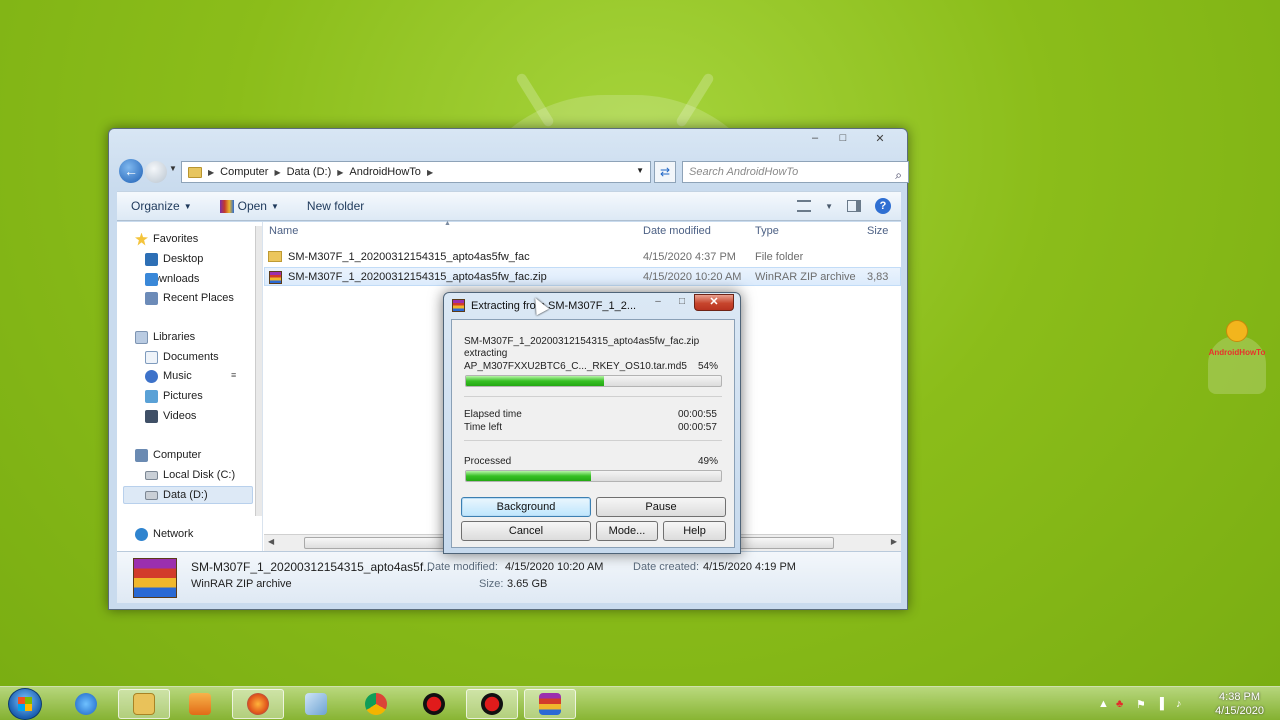  What do you see at coordinates (141, 239) in the screenshot?
I see `star-icon` at bounding box center [141, 239].